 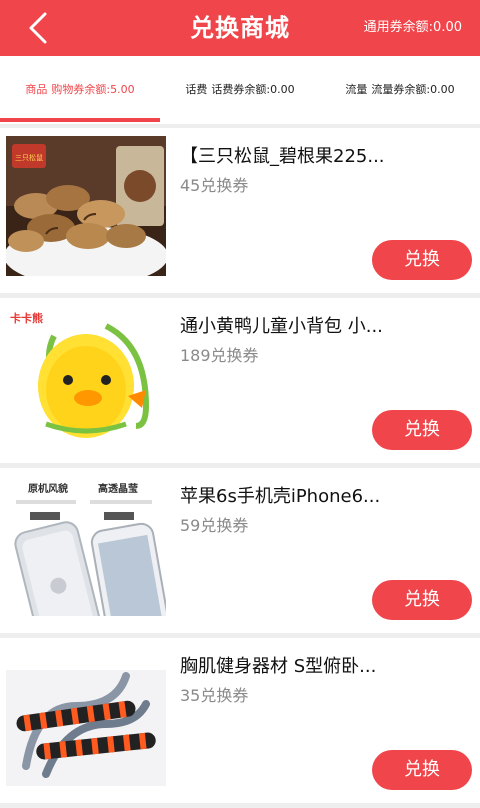 What do you see at coordinates (214, 185) in the screenshot?
I see `product-price: 45兑换券` at bounding box center [214, 185].